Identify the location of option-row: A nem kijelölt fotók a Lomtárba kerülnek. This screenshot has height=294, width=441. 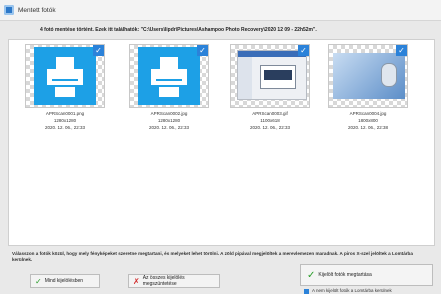
(366, 291).